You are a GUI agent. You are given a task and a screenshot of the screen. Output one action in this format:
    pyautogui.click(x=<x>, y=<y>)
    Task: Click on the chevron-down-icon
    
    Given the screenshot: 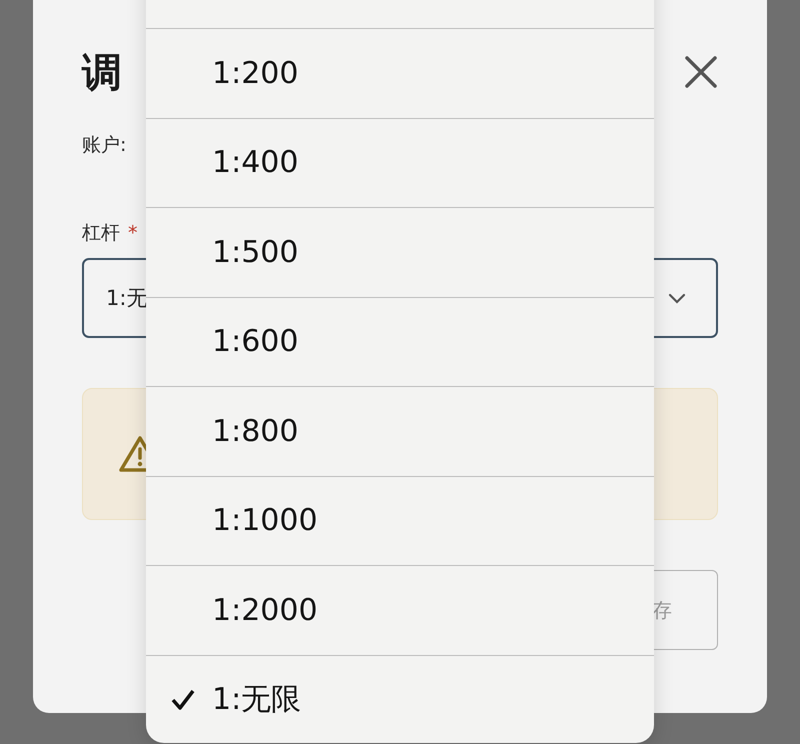 What is the action you would take?
    pyautogui.click(x=677, y=298)
    